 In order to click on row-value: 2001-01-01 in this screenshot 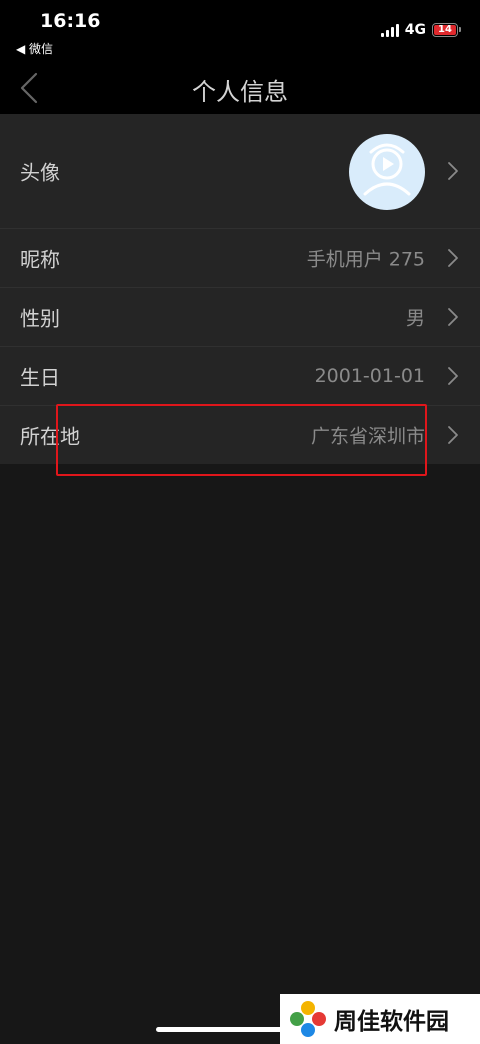, I will do `click(369, 376)`.